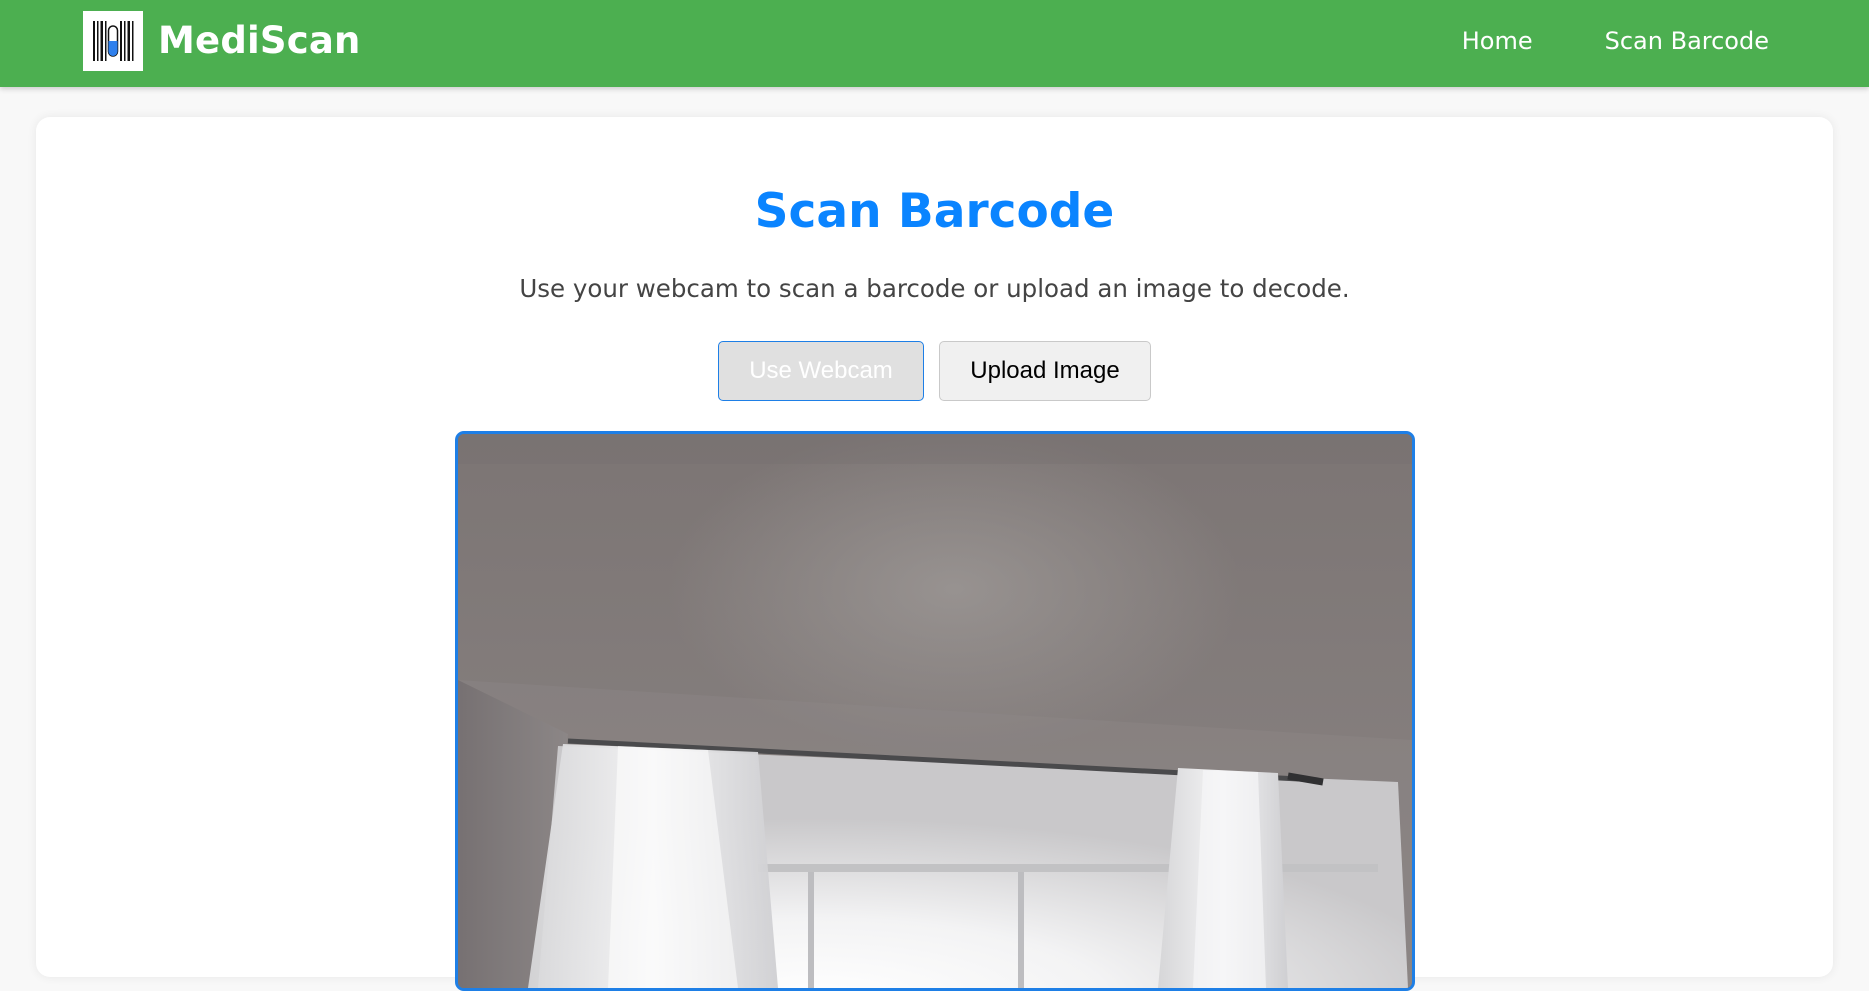 This screenshot has height=991, width=1869. I want to click on navbar: MediScan Home Scan Barcode, so click(934, 43).